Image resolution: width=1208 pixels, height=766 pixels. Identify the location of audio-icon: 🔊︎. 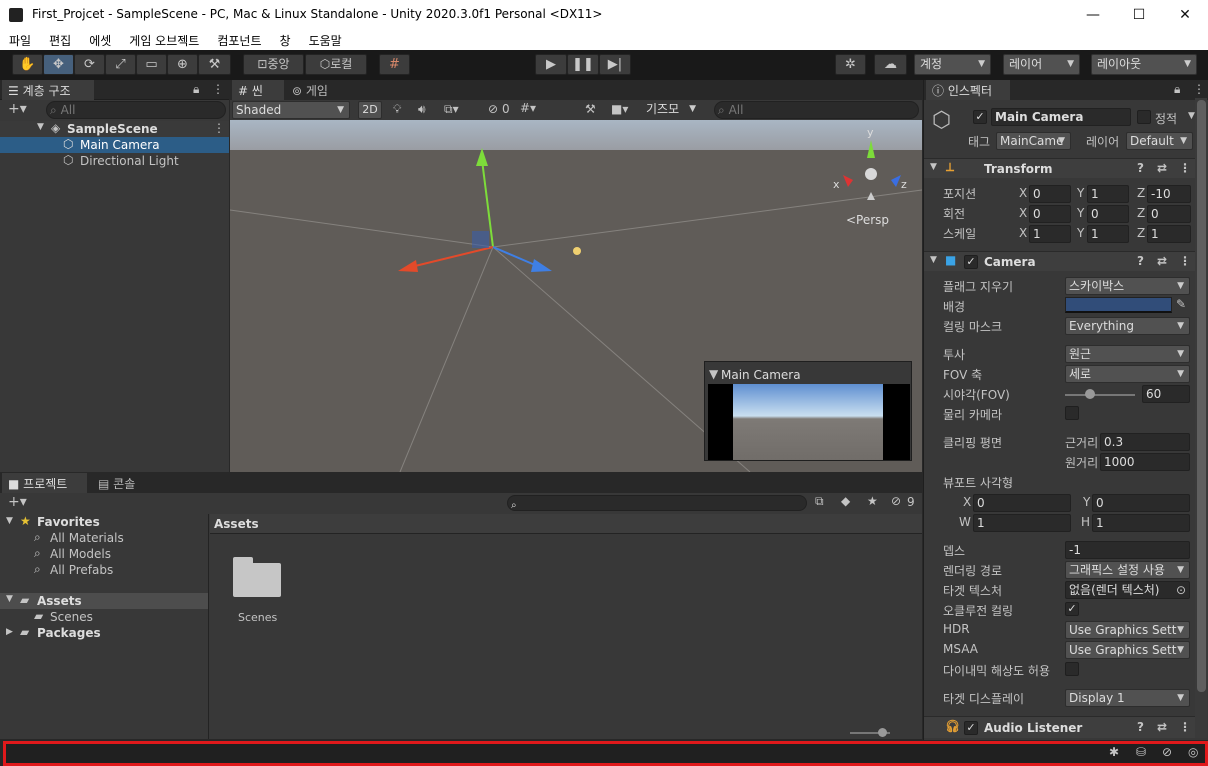
(422, 109).